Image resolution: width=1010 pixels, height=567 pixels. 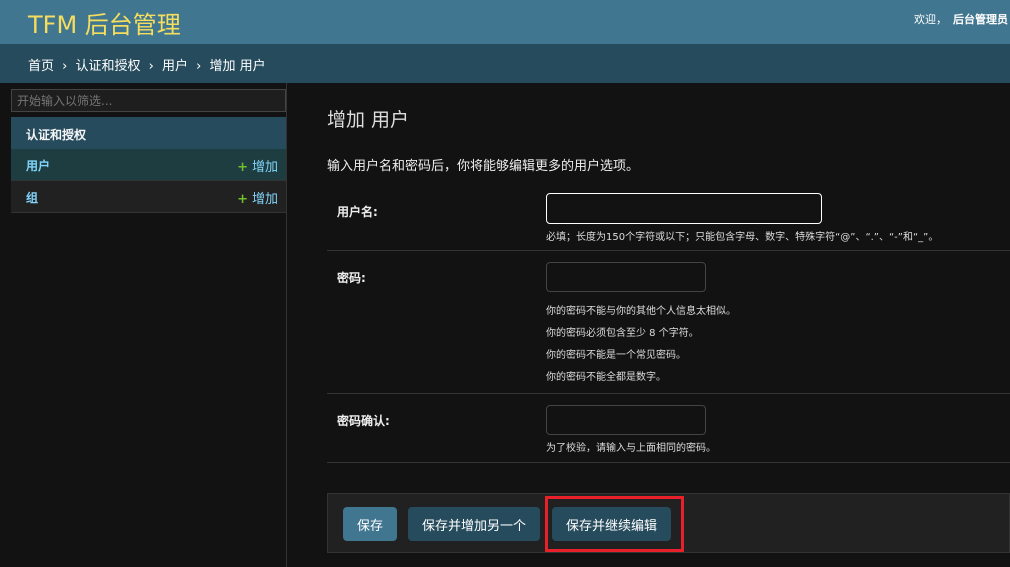 What do you see at coordinates (38, 166) in the screenshot?
I see `sidebar-item-label: 用户` at bounding box center [38, 166].